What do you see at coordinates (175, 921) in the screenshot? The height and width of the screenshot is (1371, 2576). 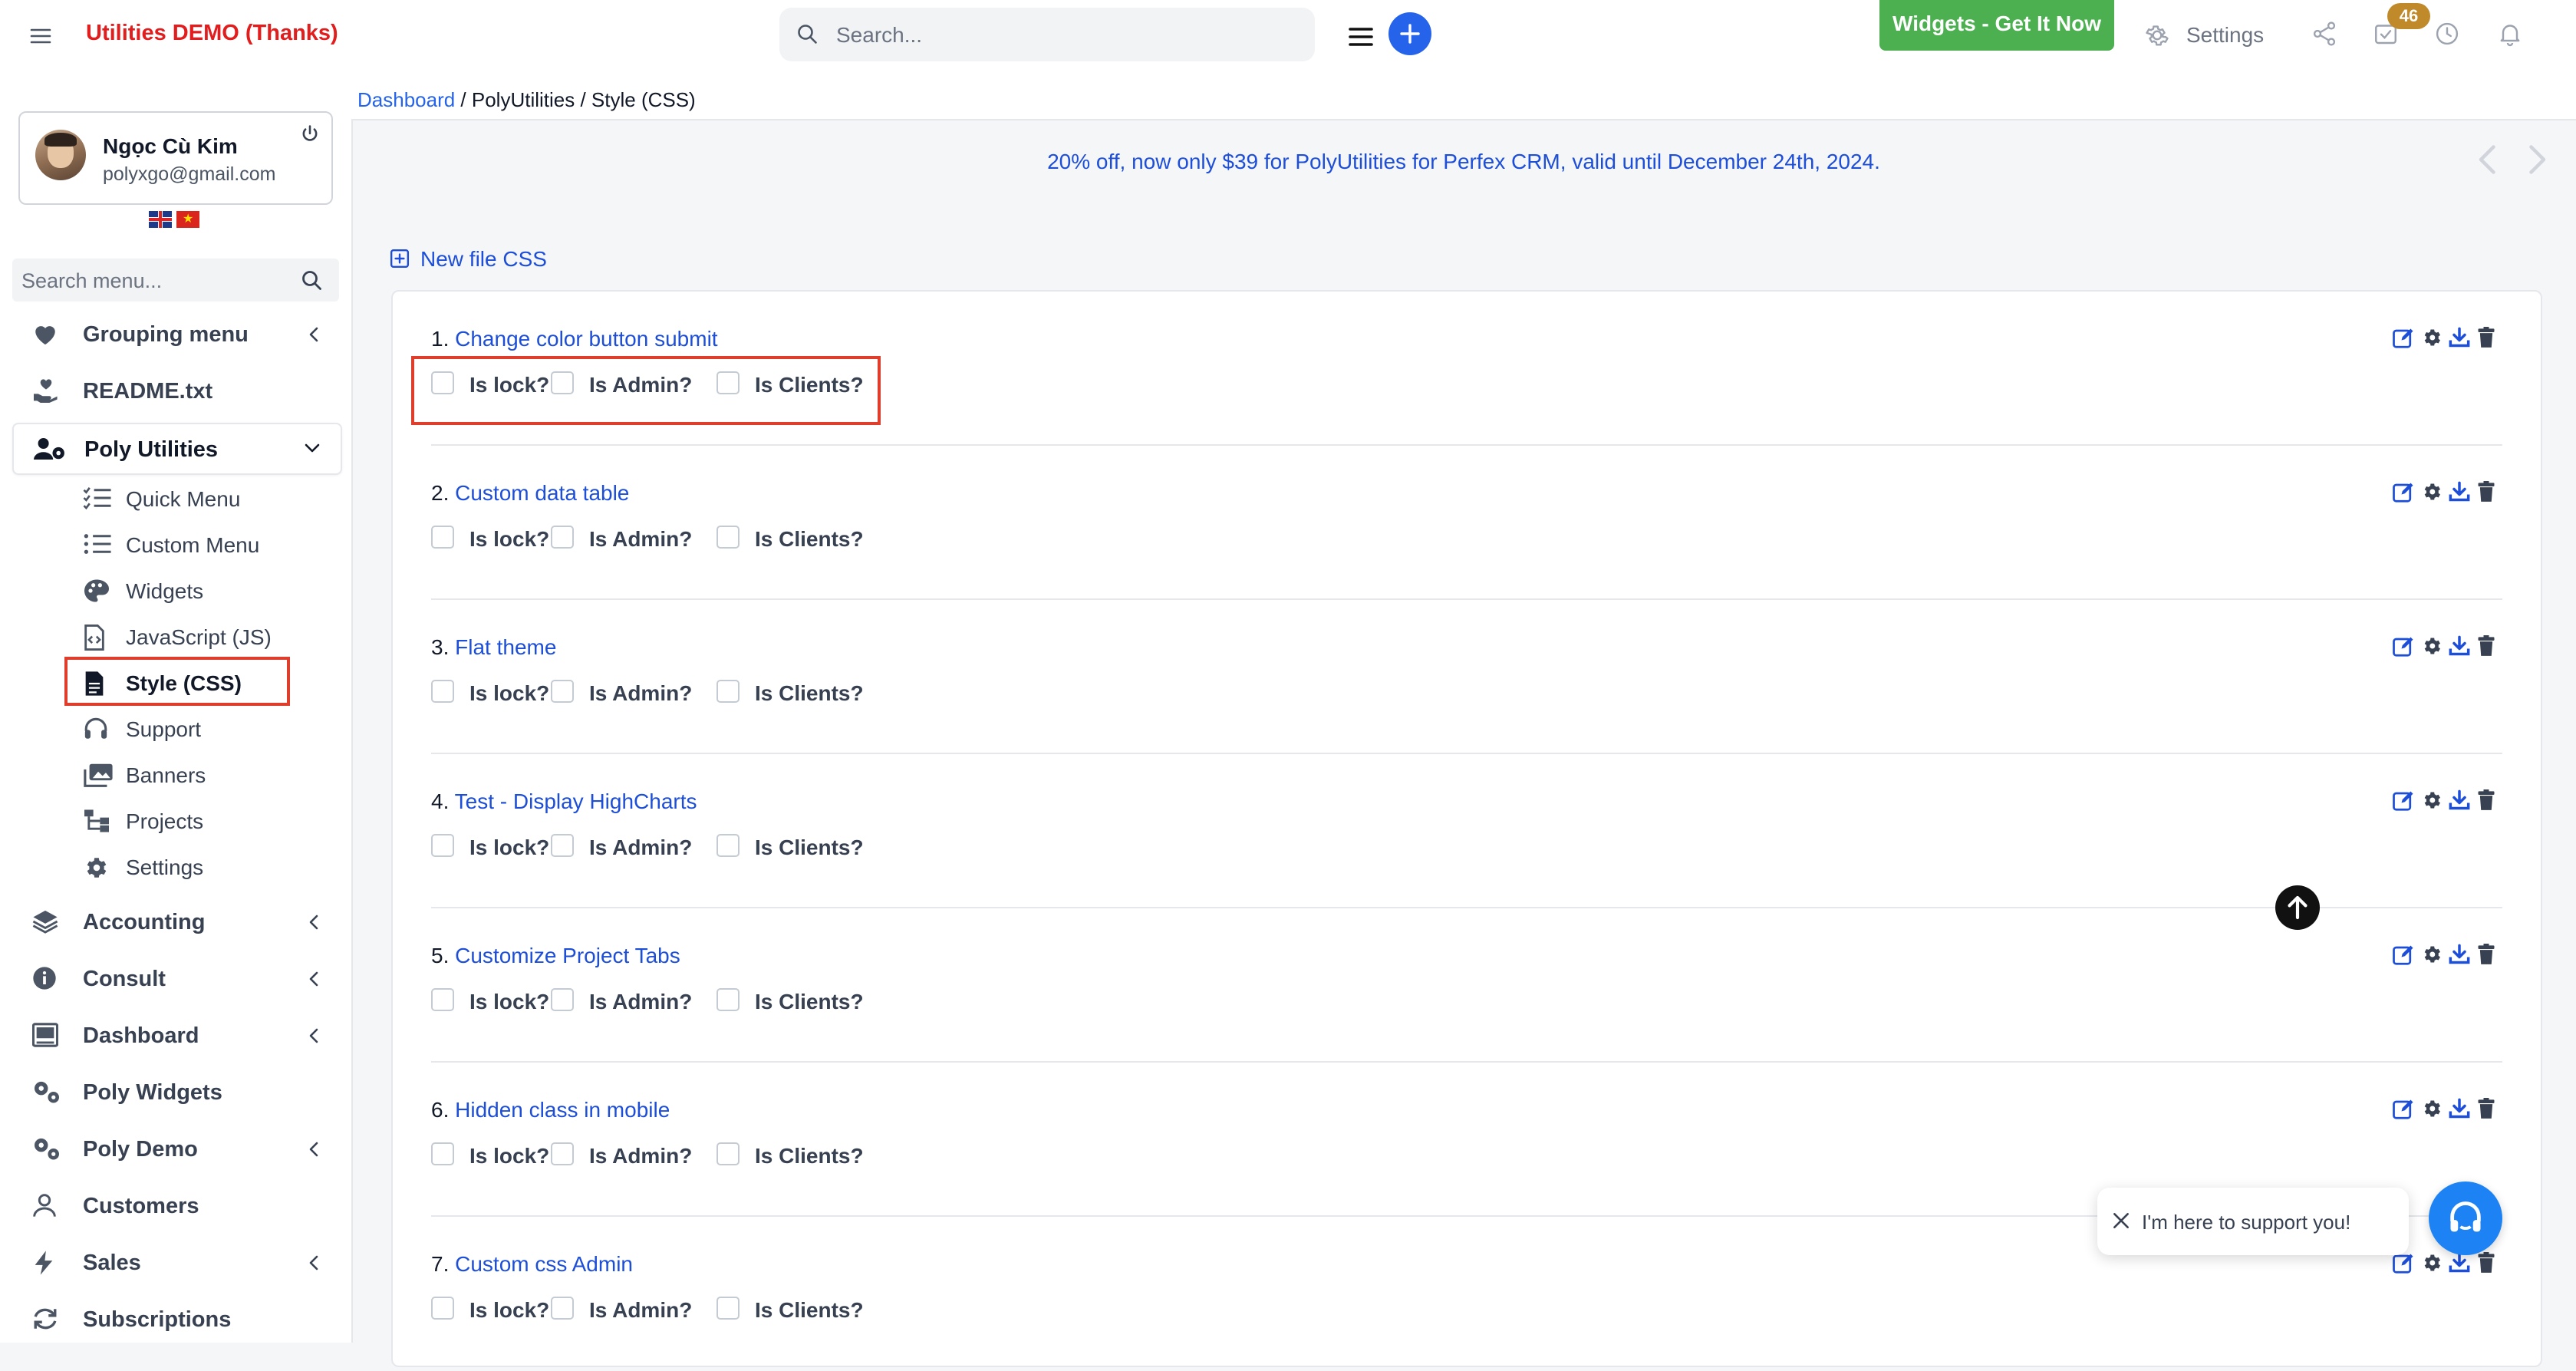 I see `sidebar-item-accounting: Accounting` at bounding box center [175, 921].